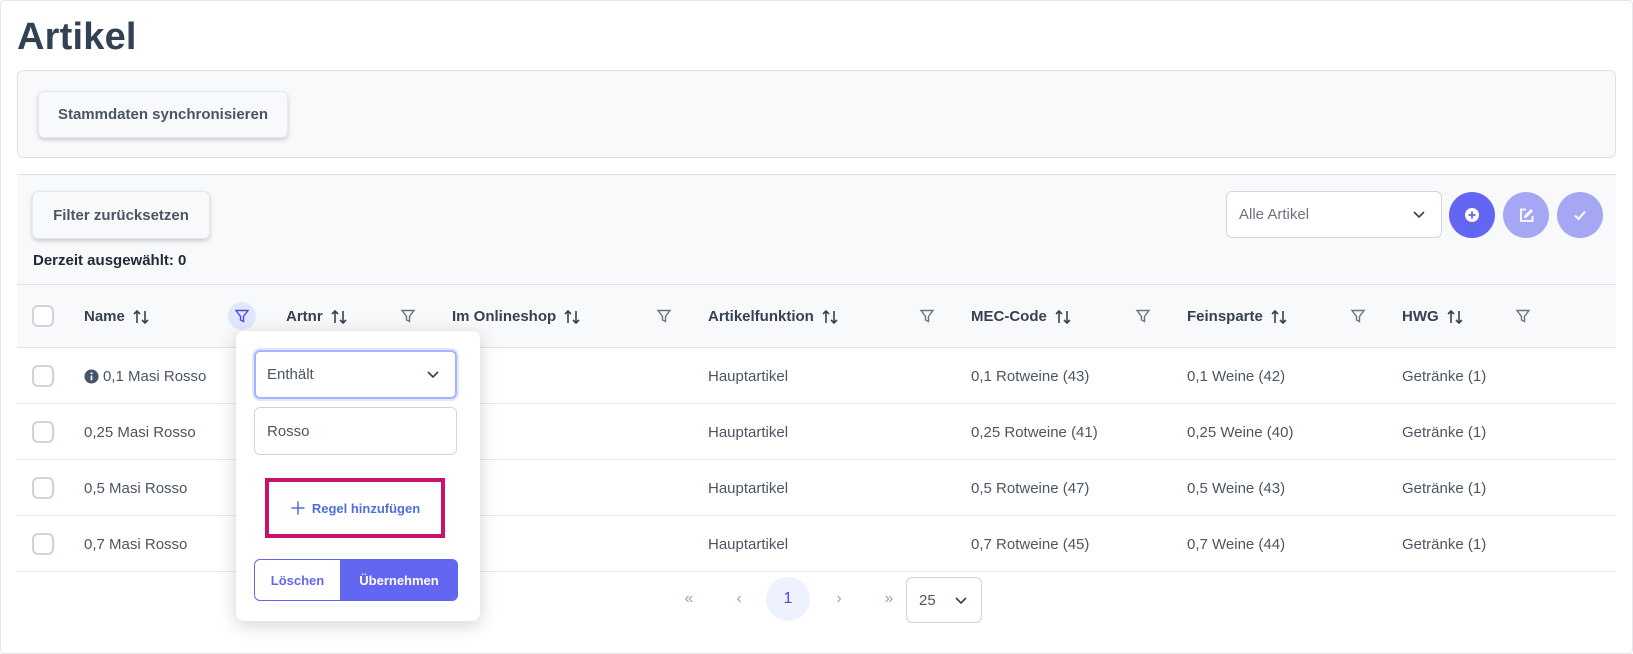 This screenshot has width=1633, height=654. What do you see at coordinates (1240, 432) in the screenshot?
I see `cell-feinsparte: 0,25 Weine (40)` at bounding box center [1240, 432].